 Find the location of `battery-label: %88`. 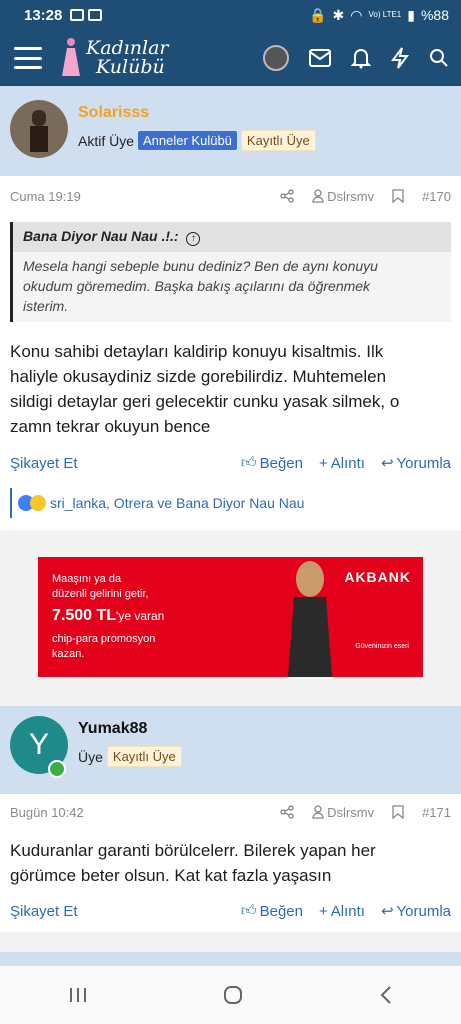

battery-label: %88 is located at coordinates (434, 15).